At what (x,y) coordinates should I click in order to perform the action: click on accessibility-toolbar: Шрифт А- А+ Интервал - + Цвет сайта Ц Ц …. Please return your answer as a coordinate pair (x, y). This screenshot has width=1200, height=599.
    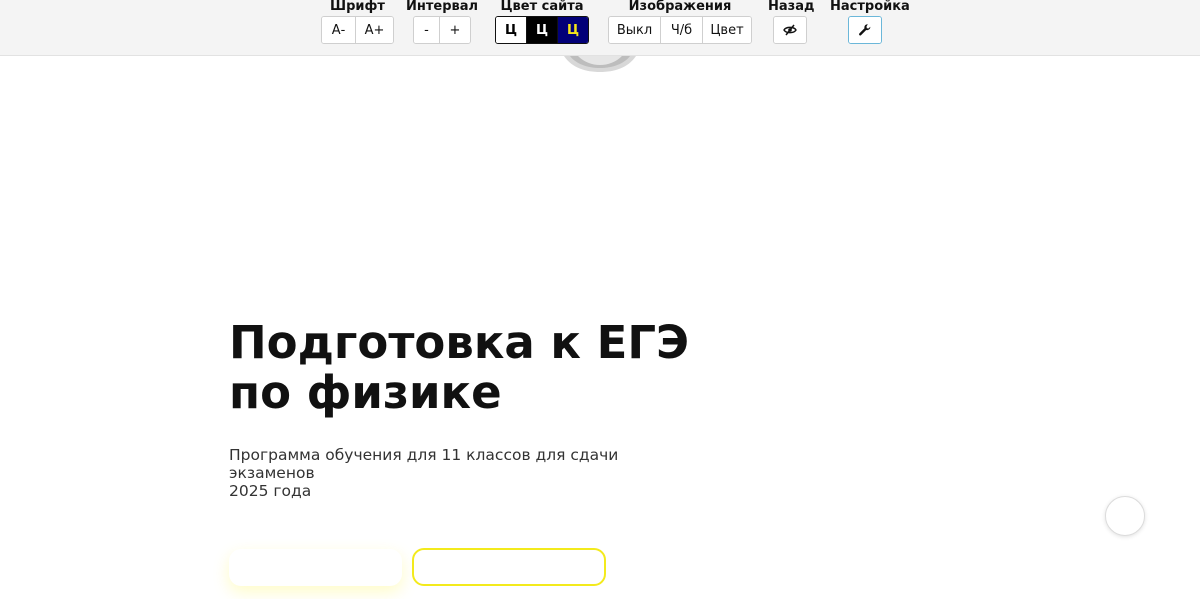
    Looking at the image, I should click on (600, 28).